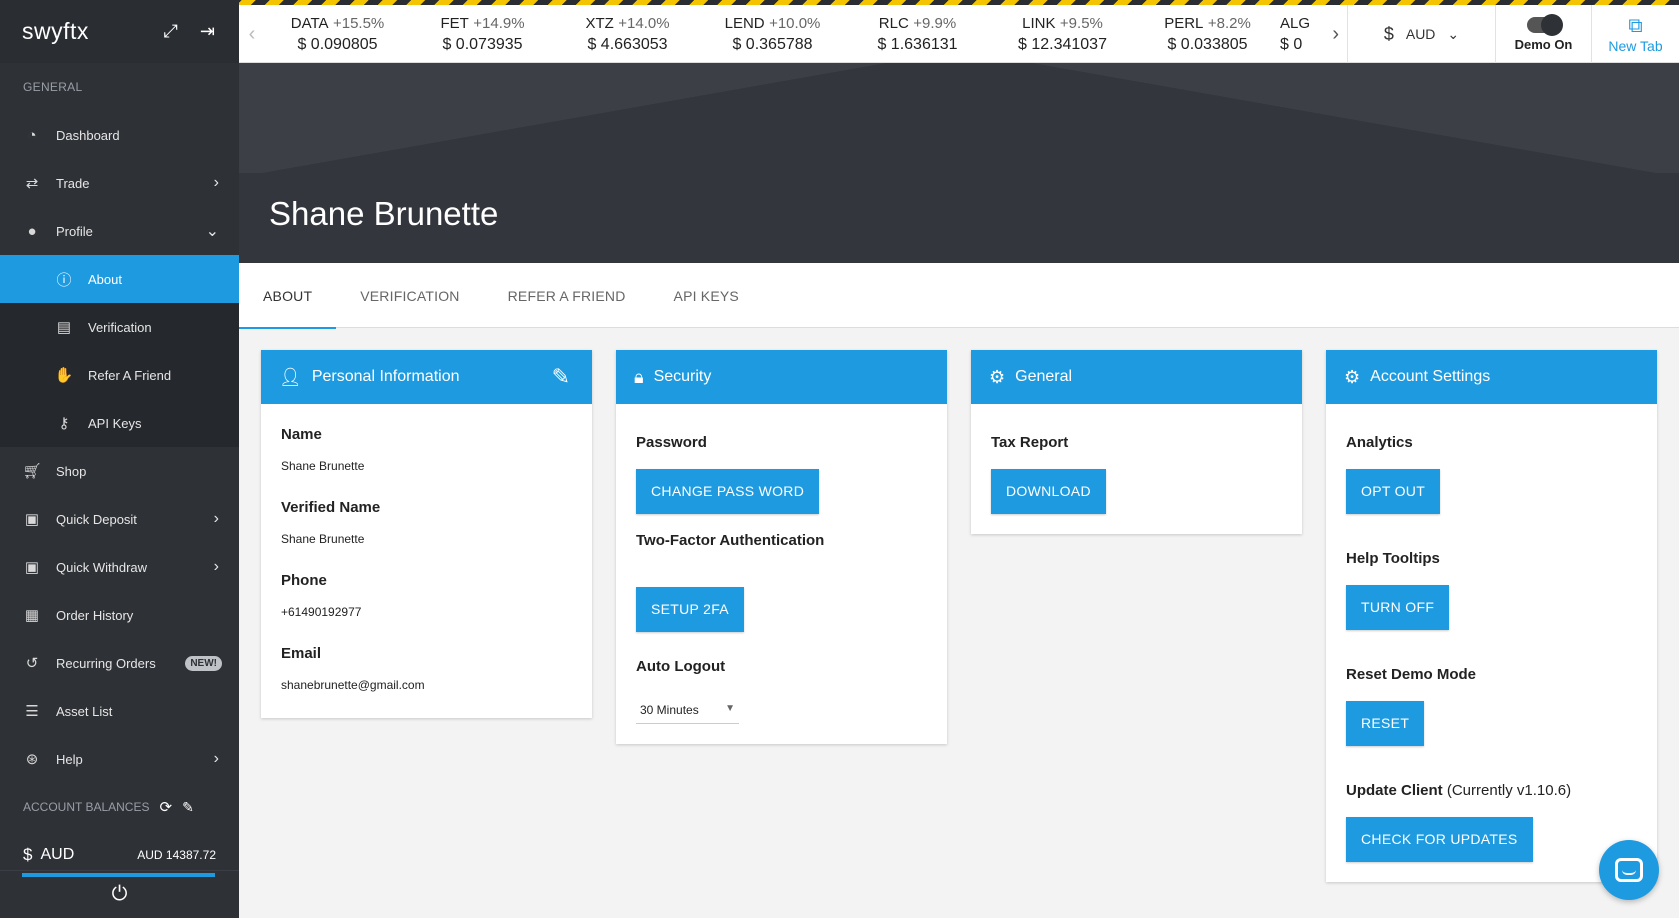  What do you see at coordinates (1295, 23) in the screenshot?
I see `ticker-symbol: ALG` at bounding box center [1295, 23].